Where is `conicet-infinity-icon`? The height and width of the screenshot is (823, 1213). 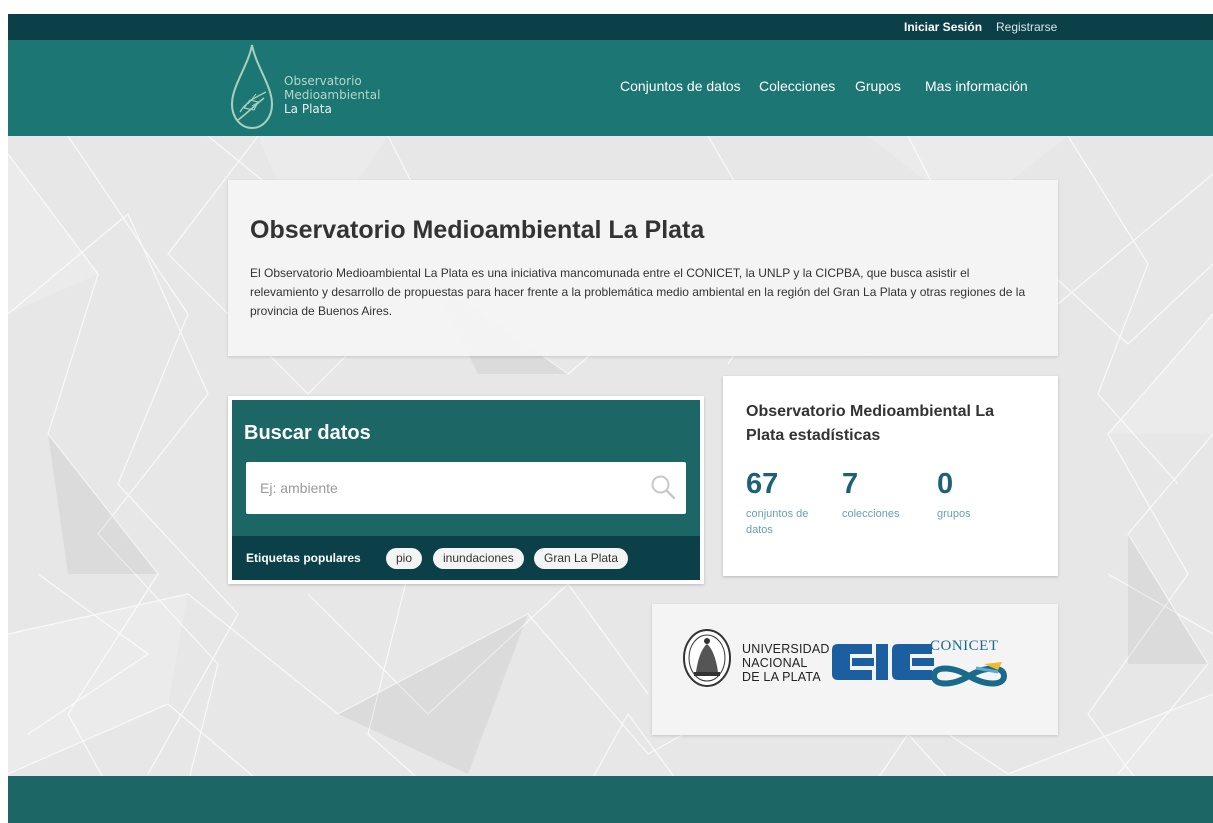 conicet-infinity-icon is located at coordinates (969, 674).